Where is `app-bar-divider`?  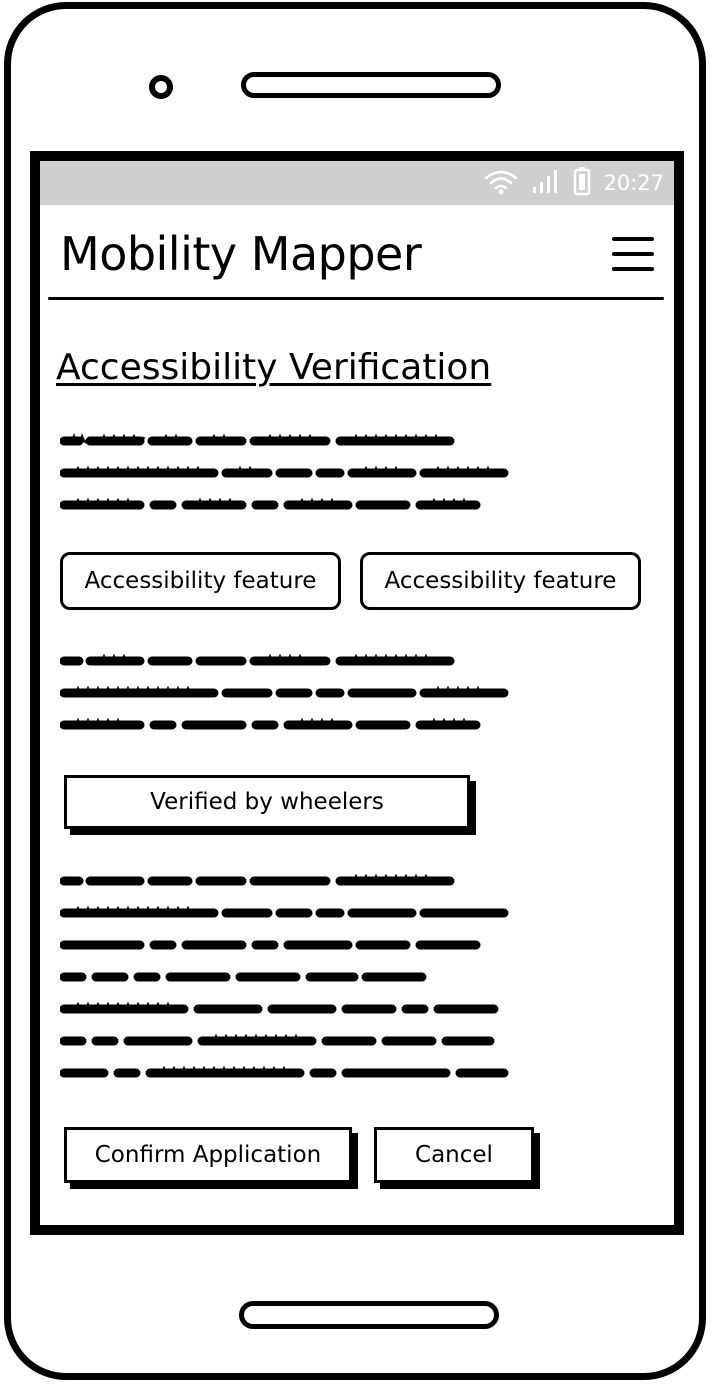
app-bar-divider is located at coordinates (356, 298).